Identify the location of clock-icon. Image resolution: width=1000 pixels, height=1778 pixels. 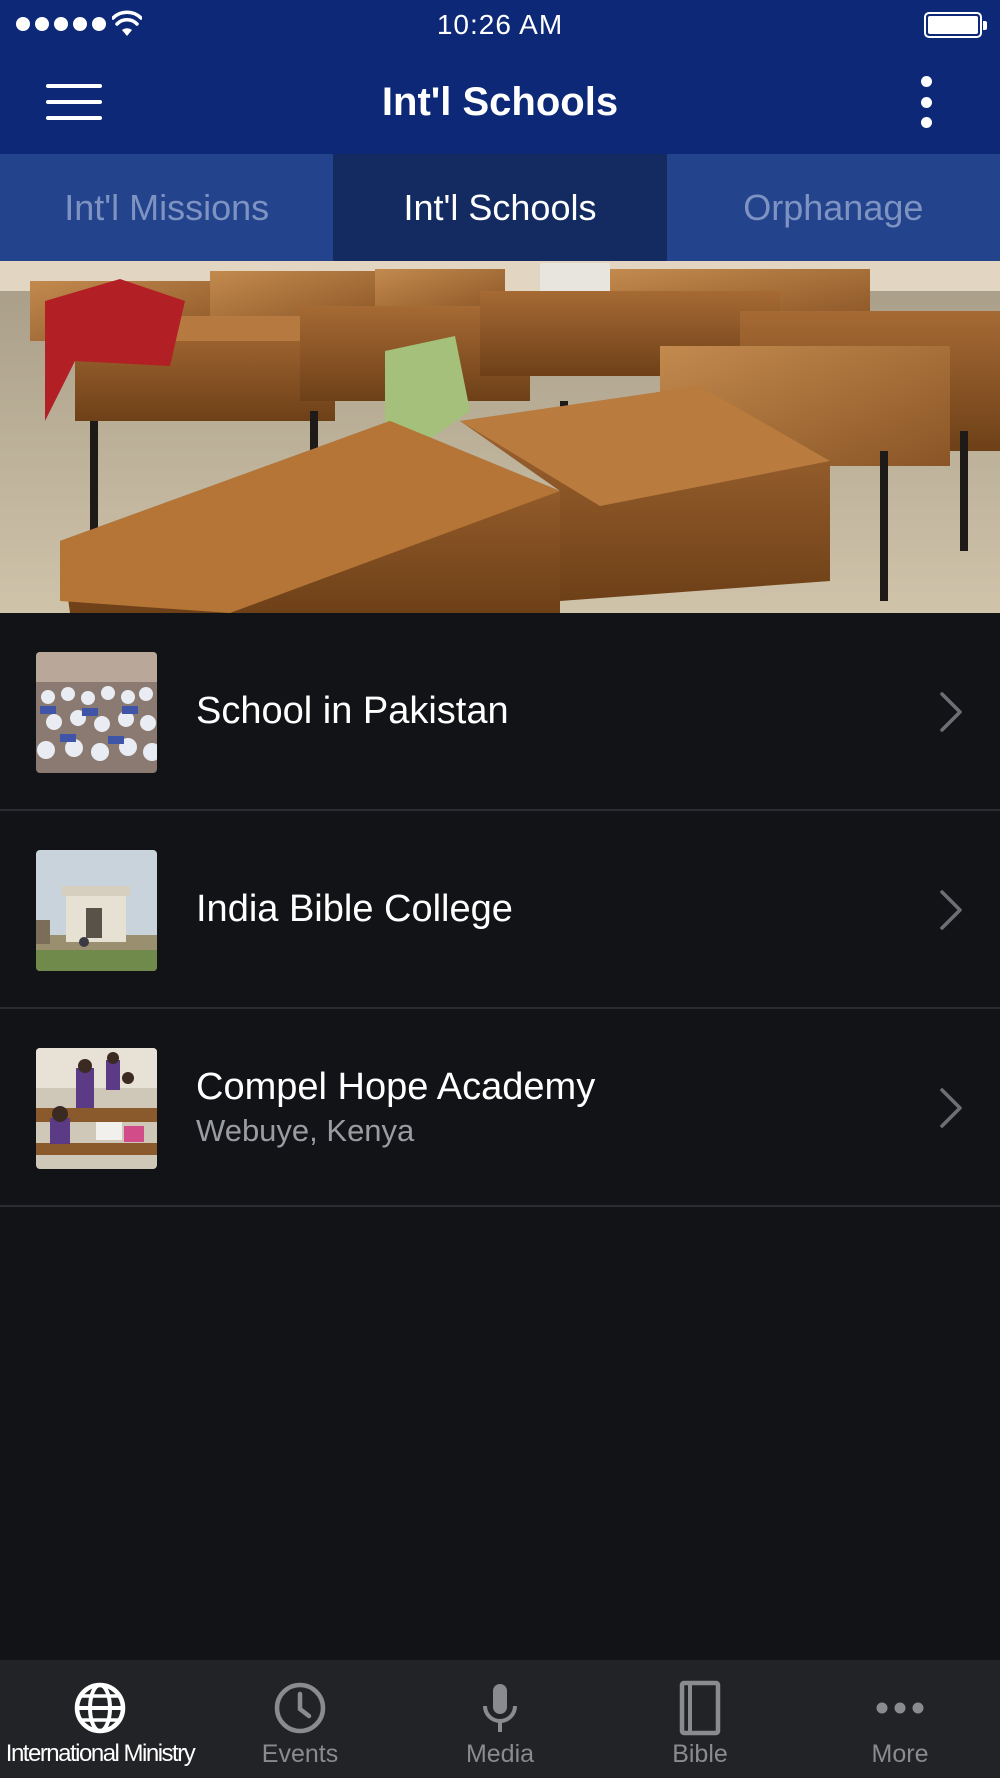
(300, 1708).